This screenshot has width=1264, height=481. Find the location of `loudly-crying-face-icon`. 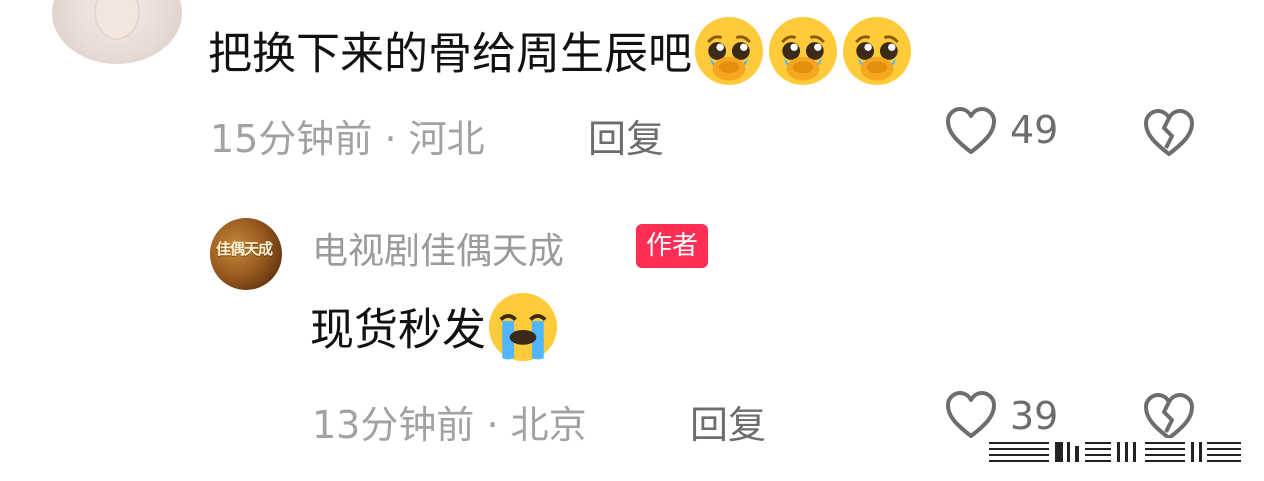

loudly-crying-face-icon is located at coordinates (523, 332).